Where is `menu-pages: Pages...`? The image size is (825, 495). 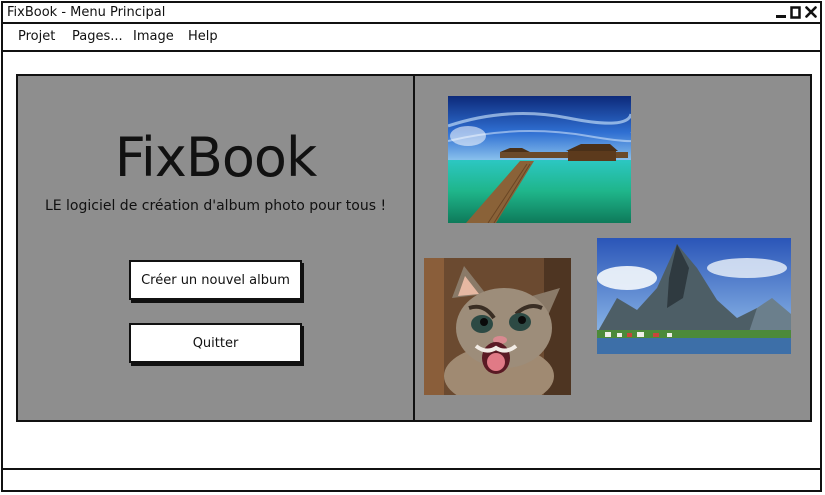 menu-pages: Pages... is located at coordinates (97, 37).